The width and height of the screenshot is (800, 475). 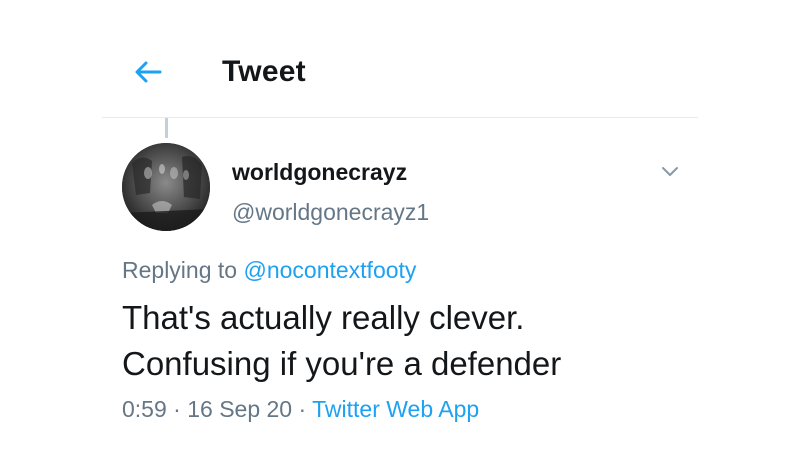 What do you see at coordinates (180, 270) in the screenshot?
I see `replying-to-label: Replying to` at bounding box center [180, 270].